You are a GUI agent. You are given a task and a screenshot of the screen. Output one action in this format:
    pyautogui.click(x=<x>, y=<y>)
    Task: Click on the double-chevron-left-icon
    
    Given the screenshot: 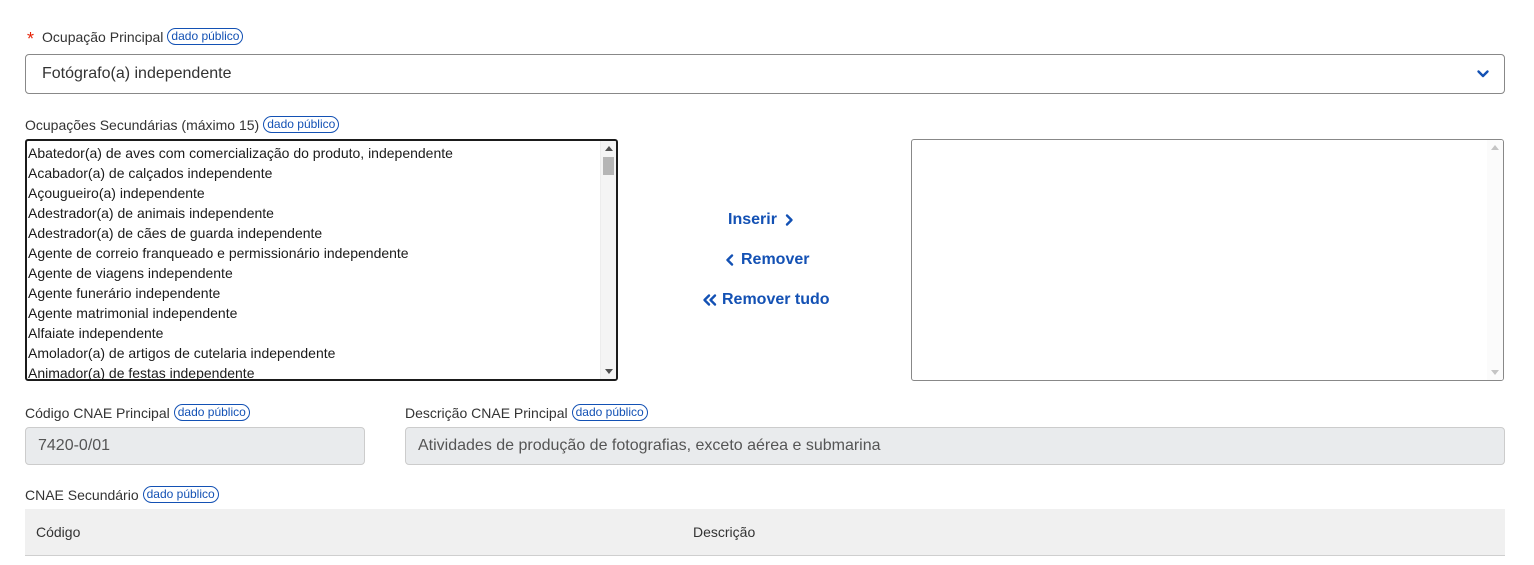 What is the action you would take?
    pyautogui.click(x=710, y=300)
    